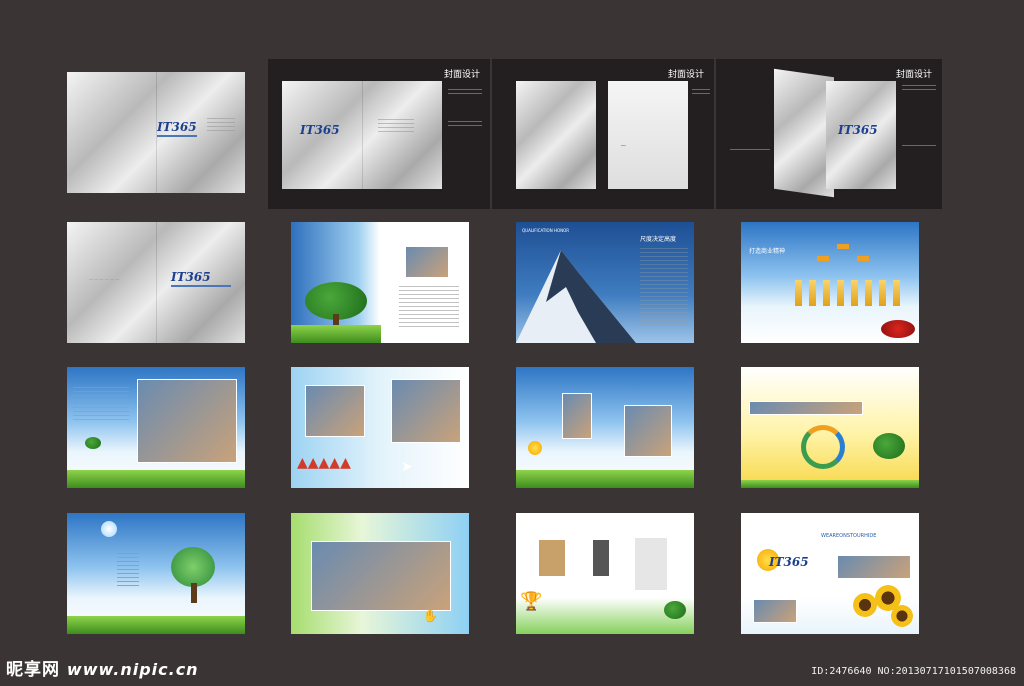 The width and height of the screenshot is (1024, 686). Describe the element at coordinates (324, 463) in the screenshot. I see `sailboats: ▲▲▲▲▲` at that location.